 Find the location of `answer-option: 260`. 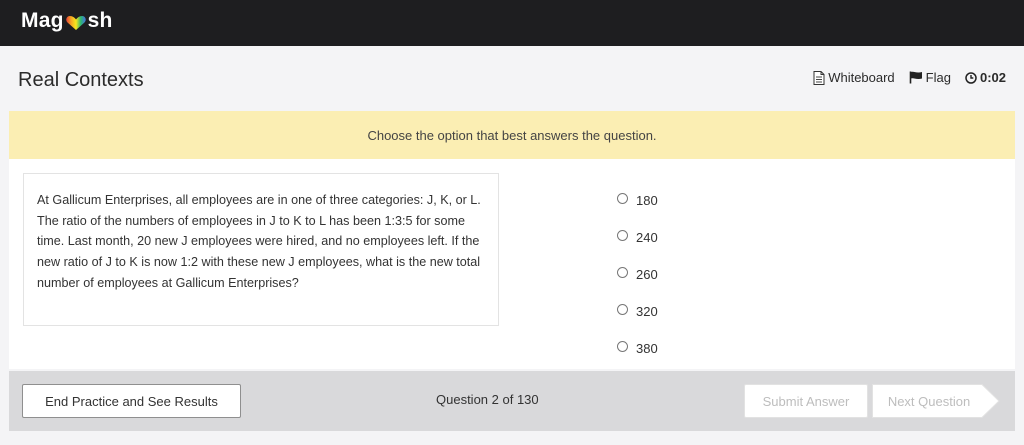

answer-option: 260 is located at coordinates (637, 274).